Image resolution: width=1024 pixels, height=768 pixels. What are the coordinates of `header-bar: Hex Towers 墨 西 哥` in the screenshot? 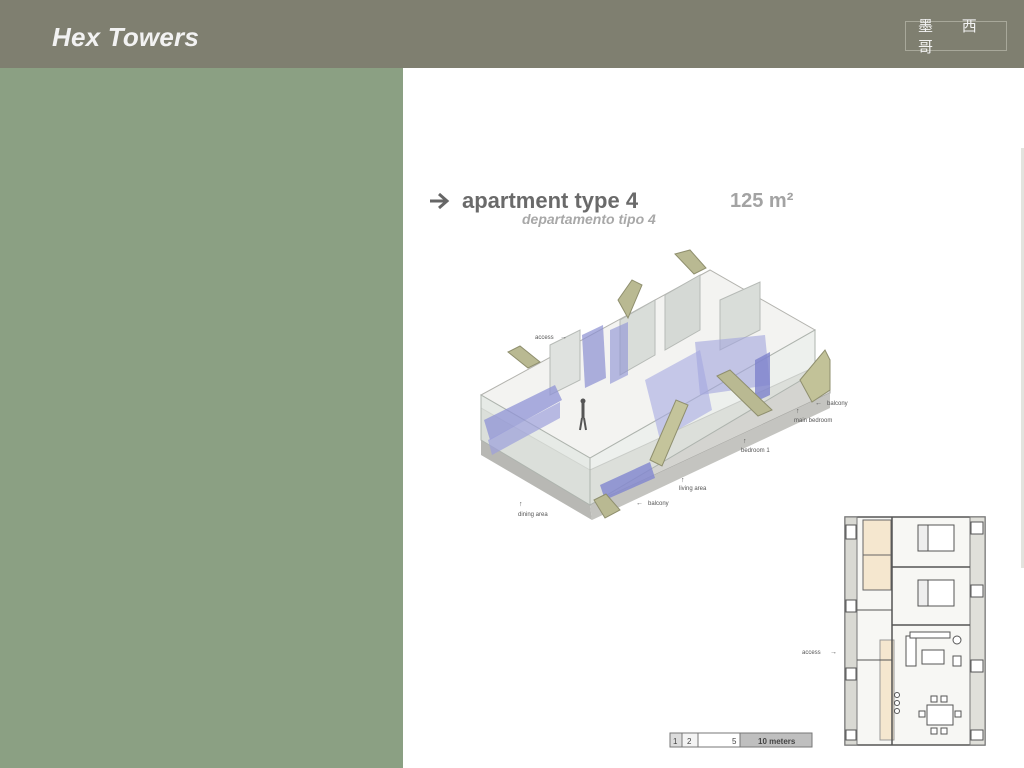 It's located at (512, 34).